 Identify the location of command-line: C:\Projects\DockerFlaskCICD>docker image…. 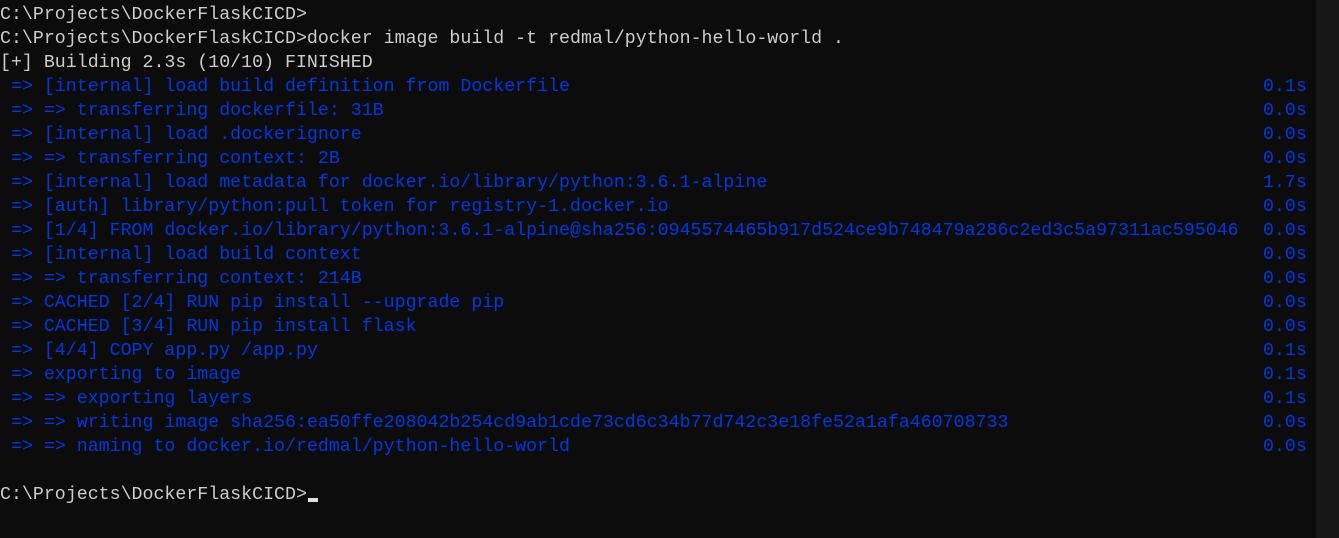
(658, 39).